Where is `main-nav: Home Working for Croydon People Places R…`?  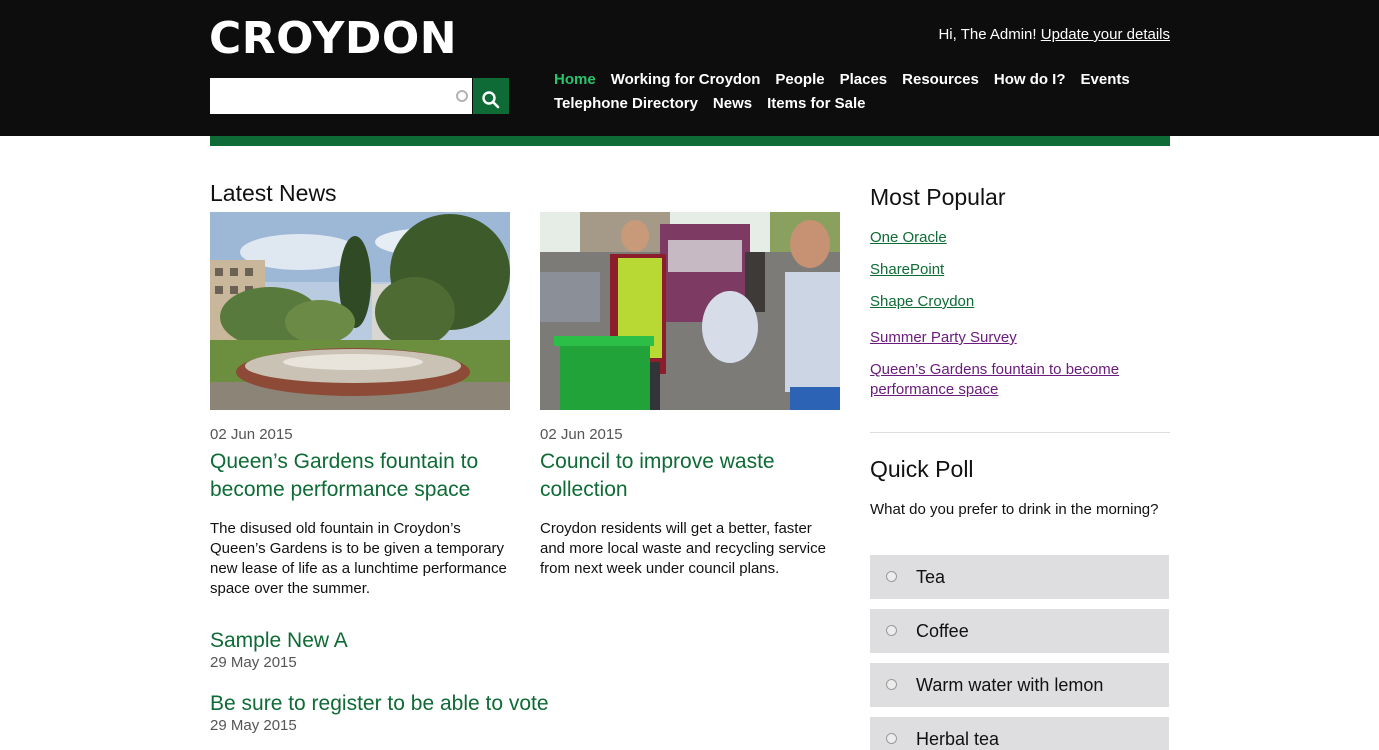
main-nav: Home Working for Croydon People Places R… is located at coordinates (864, 92).